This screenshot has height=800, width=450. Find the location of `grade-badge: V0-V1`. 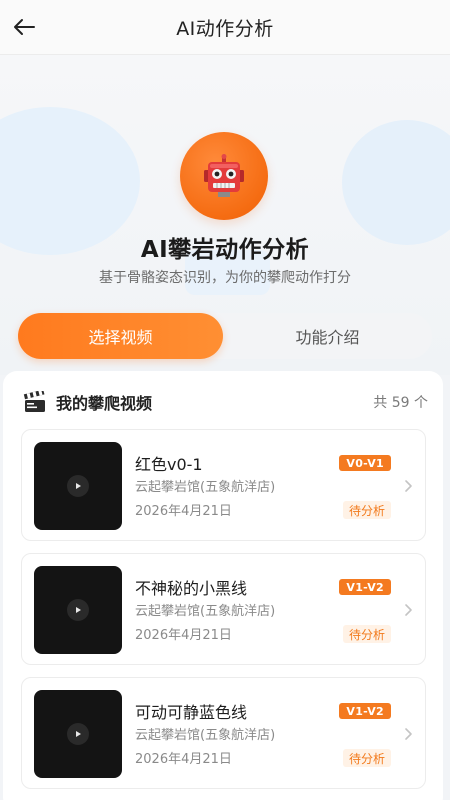

grade-badge: V0-V1 is located at coordinates (365, 463).